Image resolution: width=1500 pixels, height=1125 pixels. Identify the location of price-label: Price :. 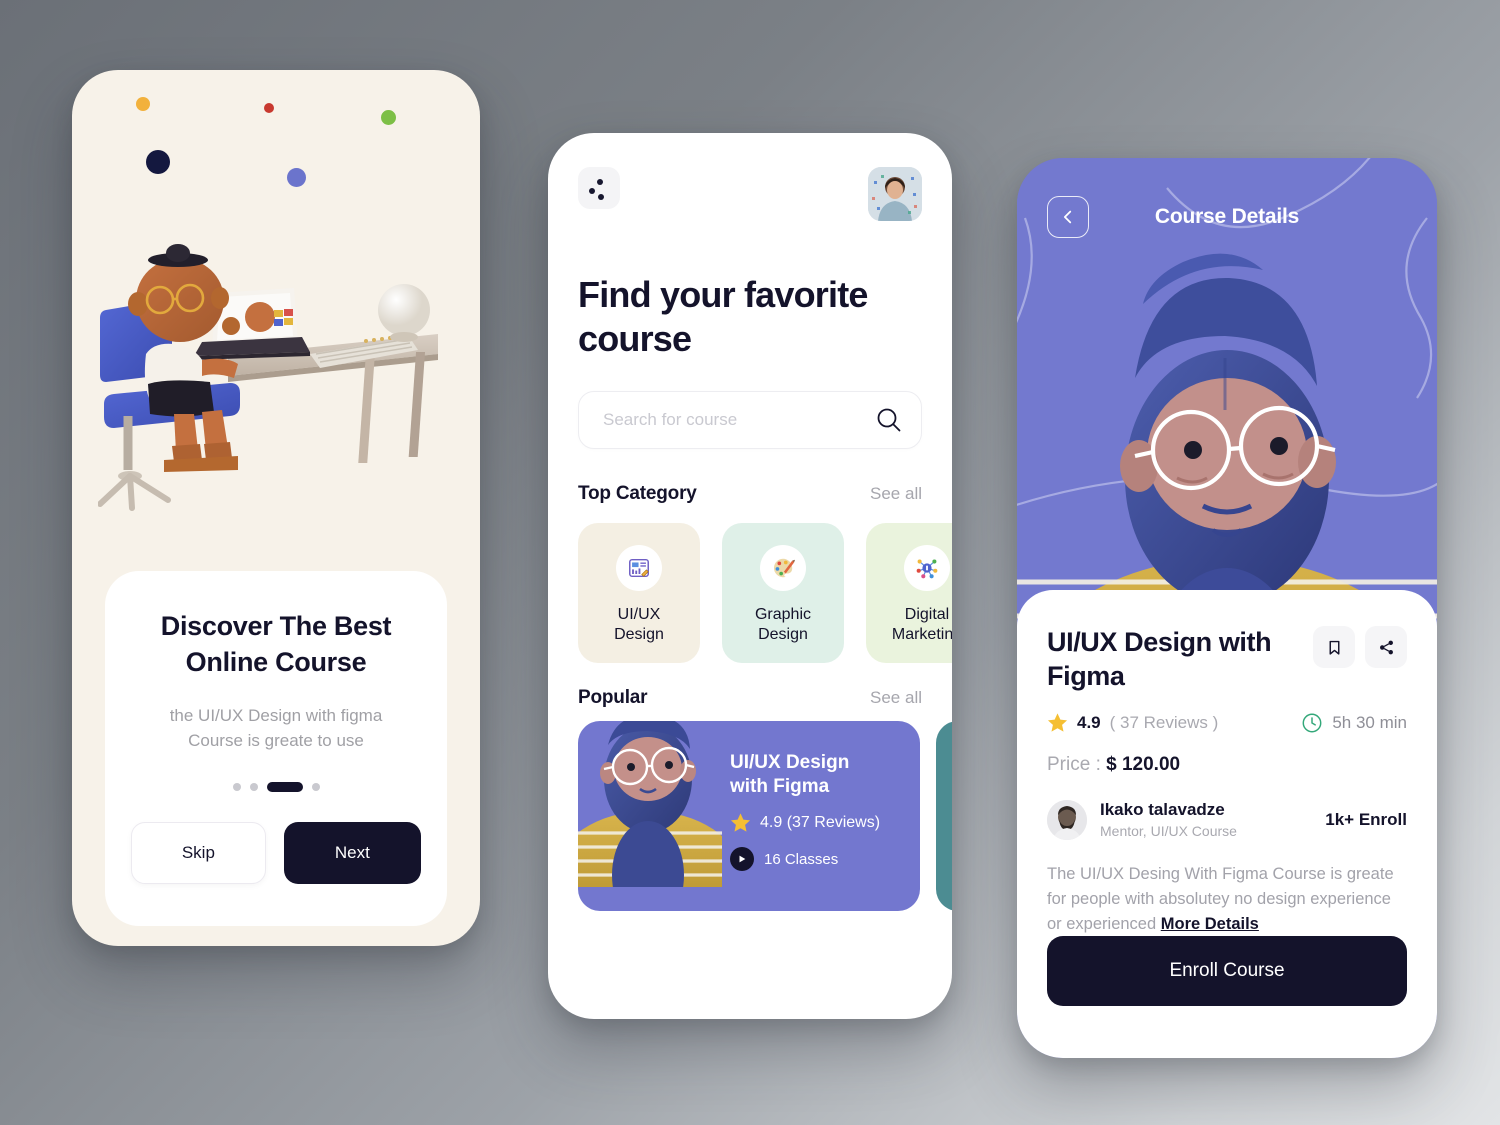
(1074, 764).